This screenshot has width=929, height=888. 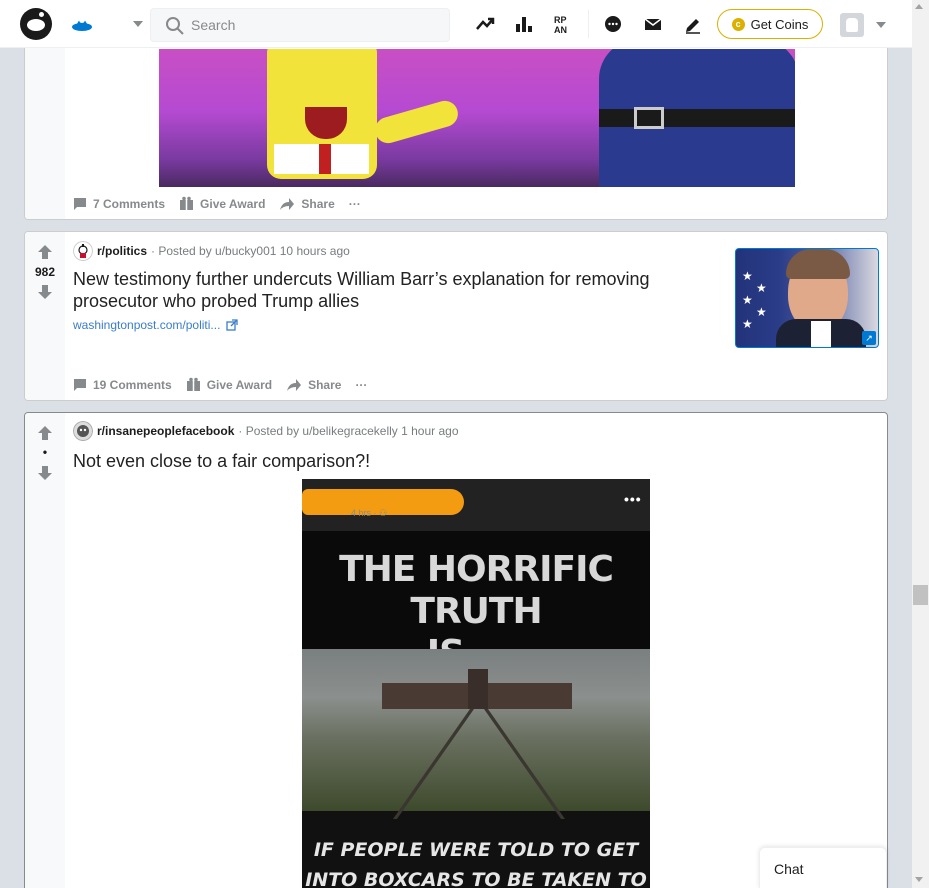 What do you see at coordinates (919, 879) in the screenshot?
I see `scroll-down-arrow-icon` at bounding box center [919, 879].